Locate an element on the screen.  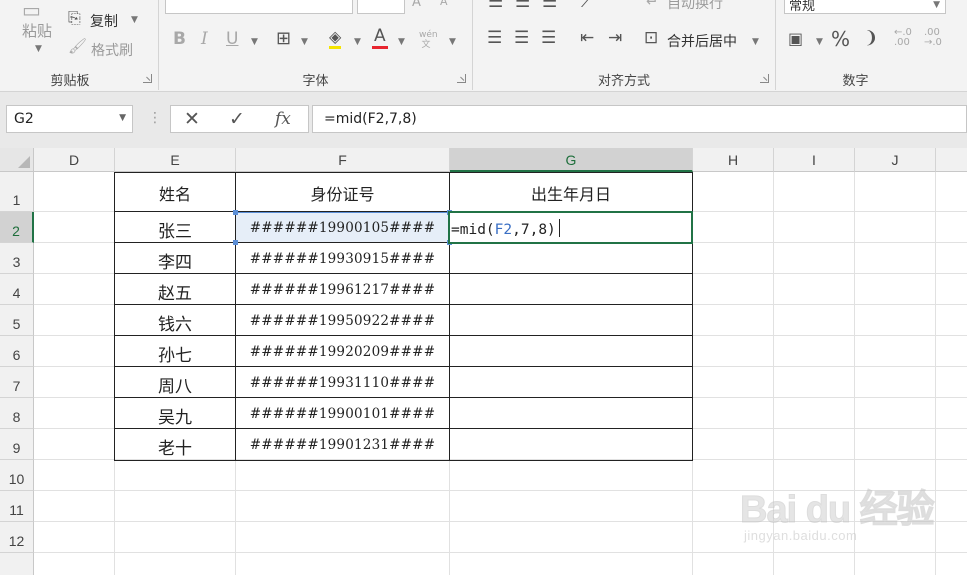
italic-icon: I is located at coordinates (204, 39).